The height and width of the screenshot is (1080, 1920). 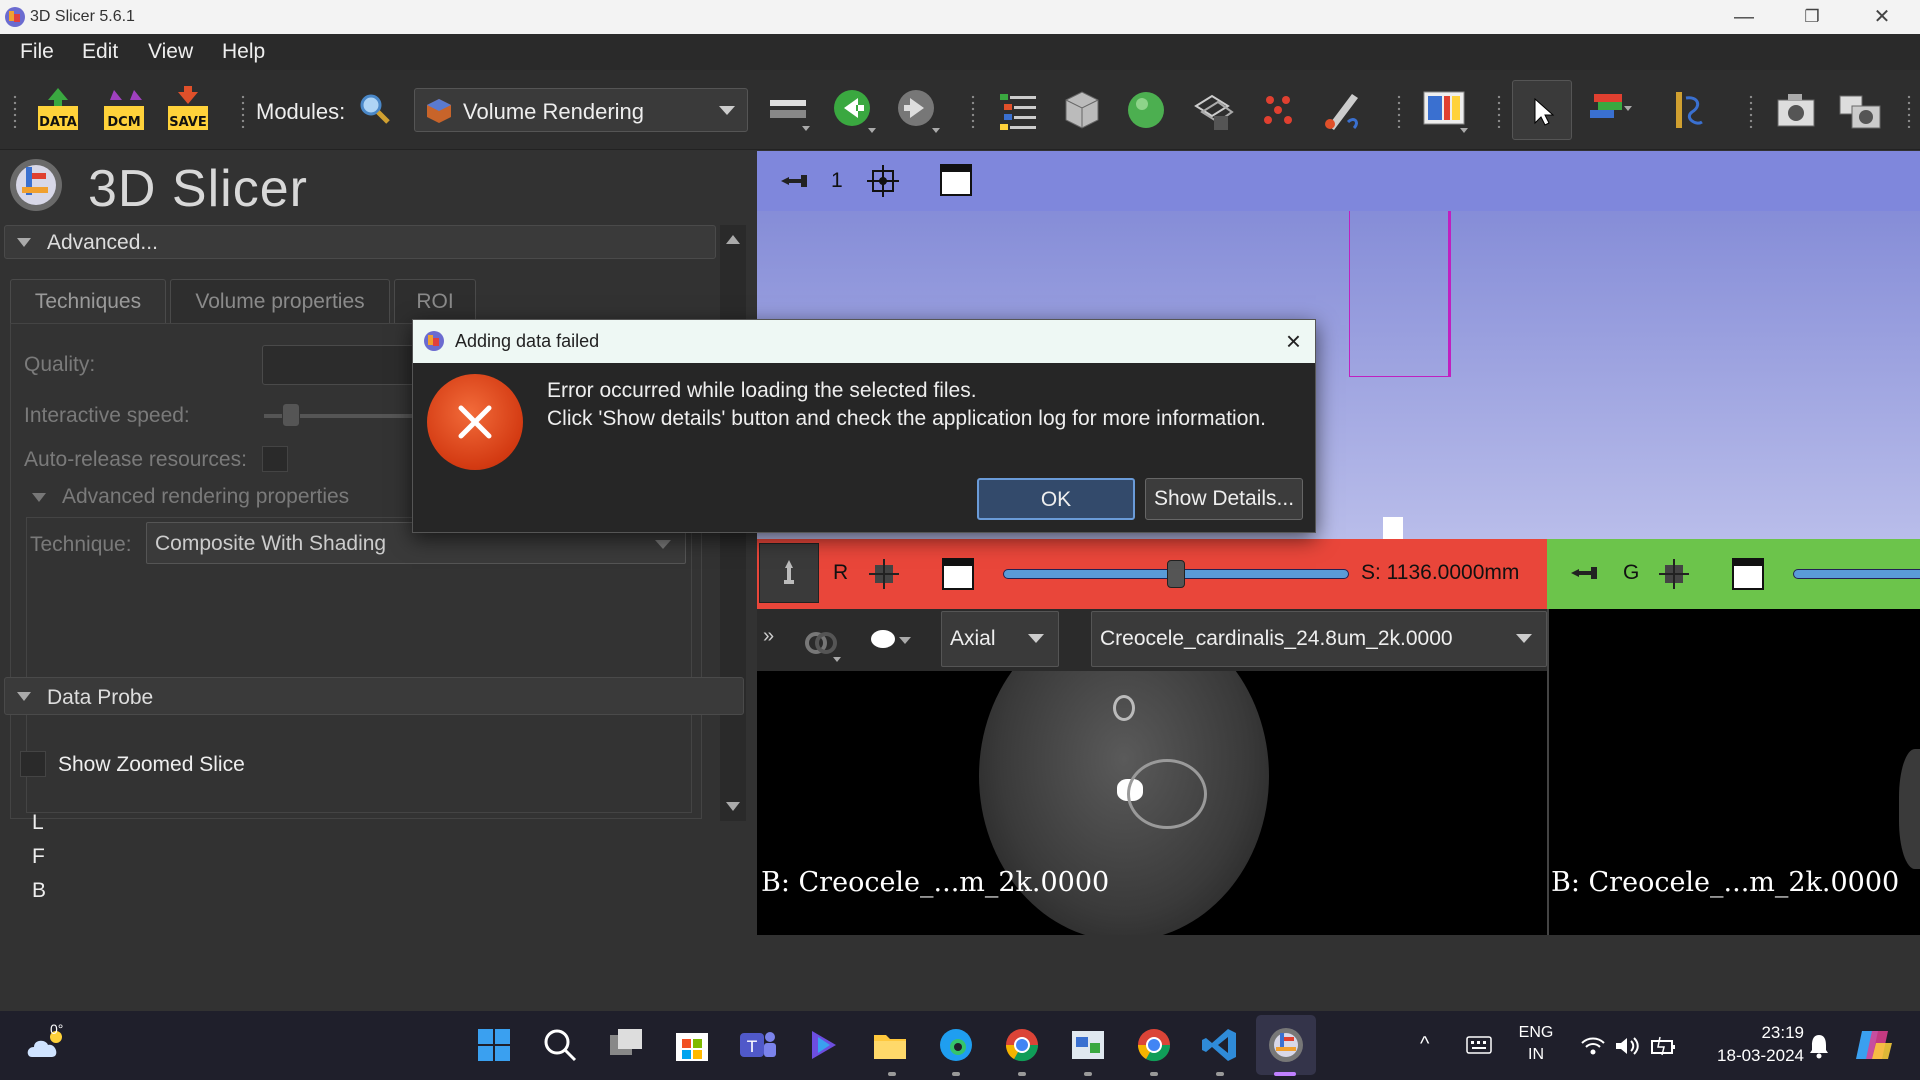 What do you see at coordinates (1319, 639) in the screenshot?
I see `background-volume-selector: Creocele_cardinalis_24.8um_2k.0000` at bounding box center [1319, 639].